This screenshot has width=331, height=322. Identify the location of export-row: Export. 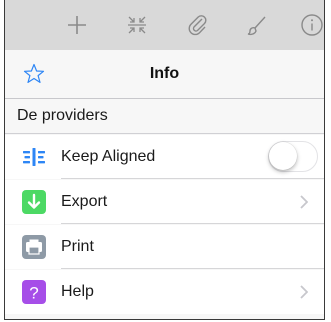
(164, 202).